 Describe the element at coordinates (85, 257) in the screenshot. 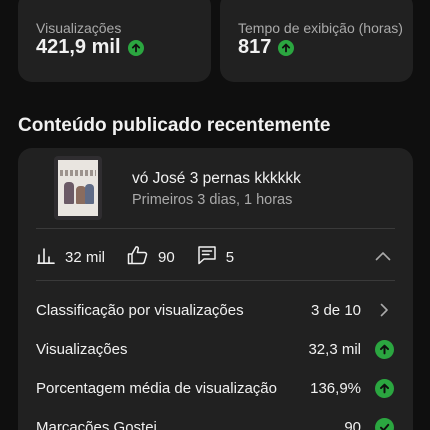

I see `views-count: 32 mil` at that location.